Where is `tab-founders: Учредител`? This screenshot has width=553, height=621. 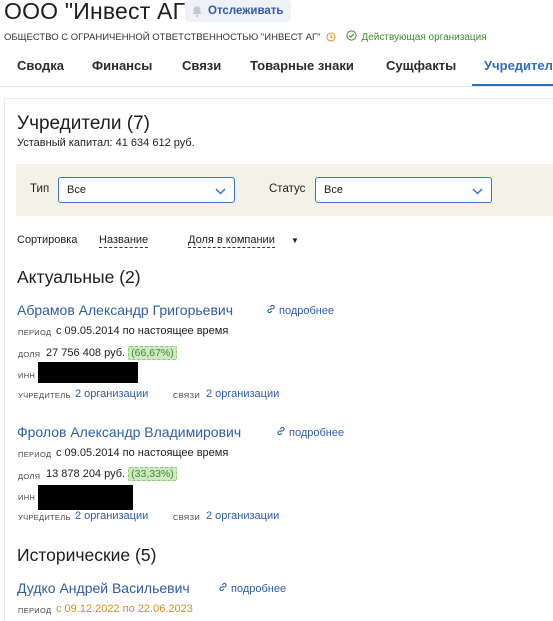 tab-founders: Учредител is located at coordinates (518, 65).